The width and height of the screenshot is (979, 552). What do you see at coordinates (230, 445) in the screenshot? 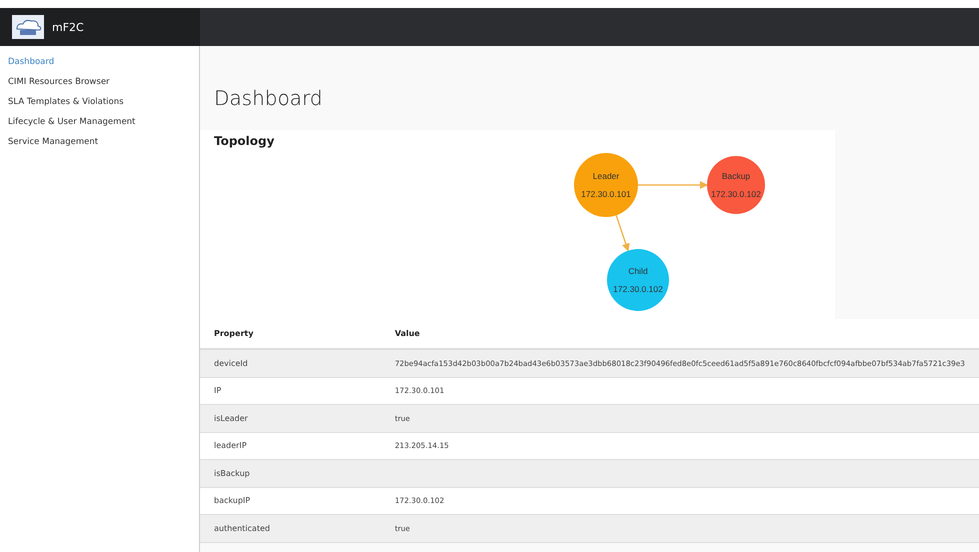
I see `table-cell: leaderIP` at bounding box center [230, 445].